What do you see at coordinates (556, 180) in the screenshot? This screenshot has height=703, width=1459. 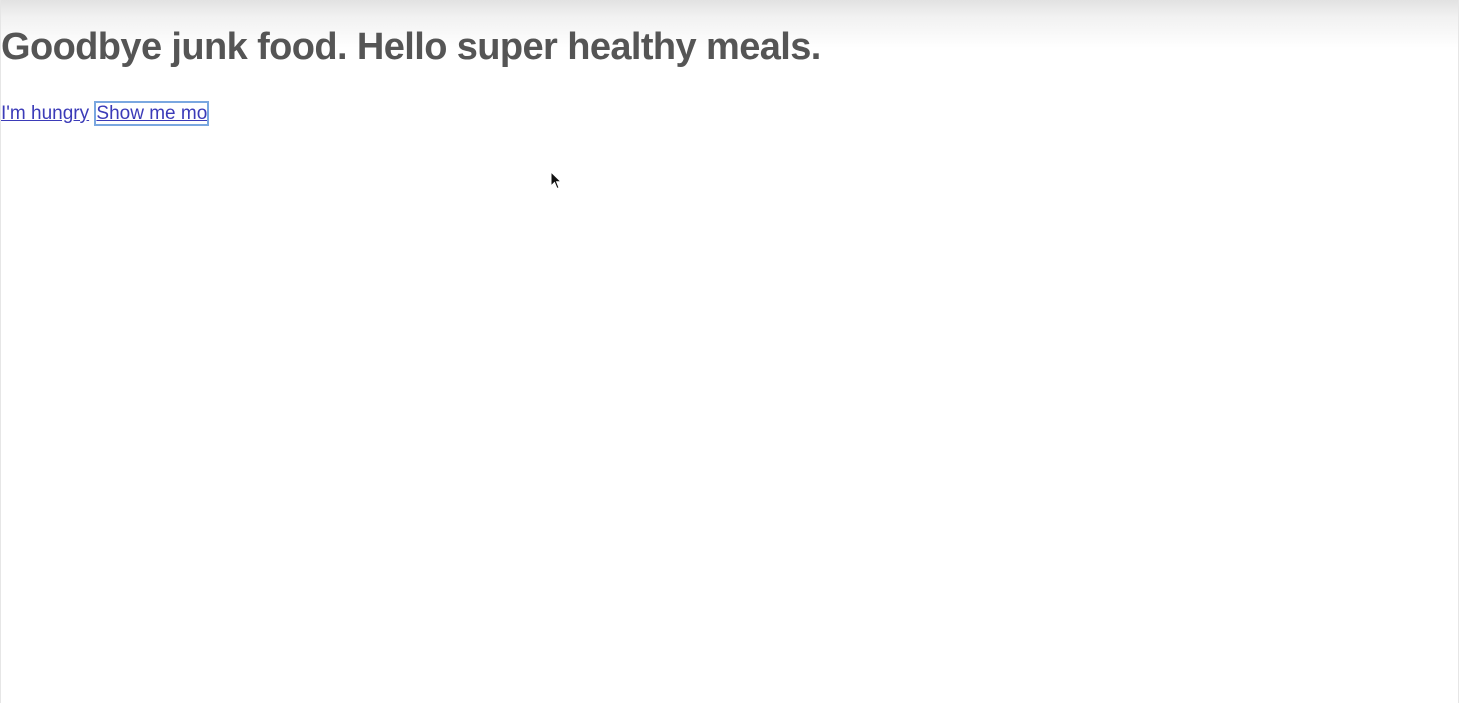 I see `arrow-cursor-icon` at bounding box center [556, 180].